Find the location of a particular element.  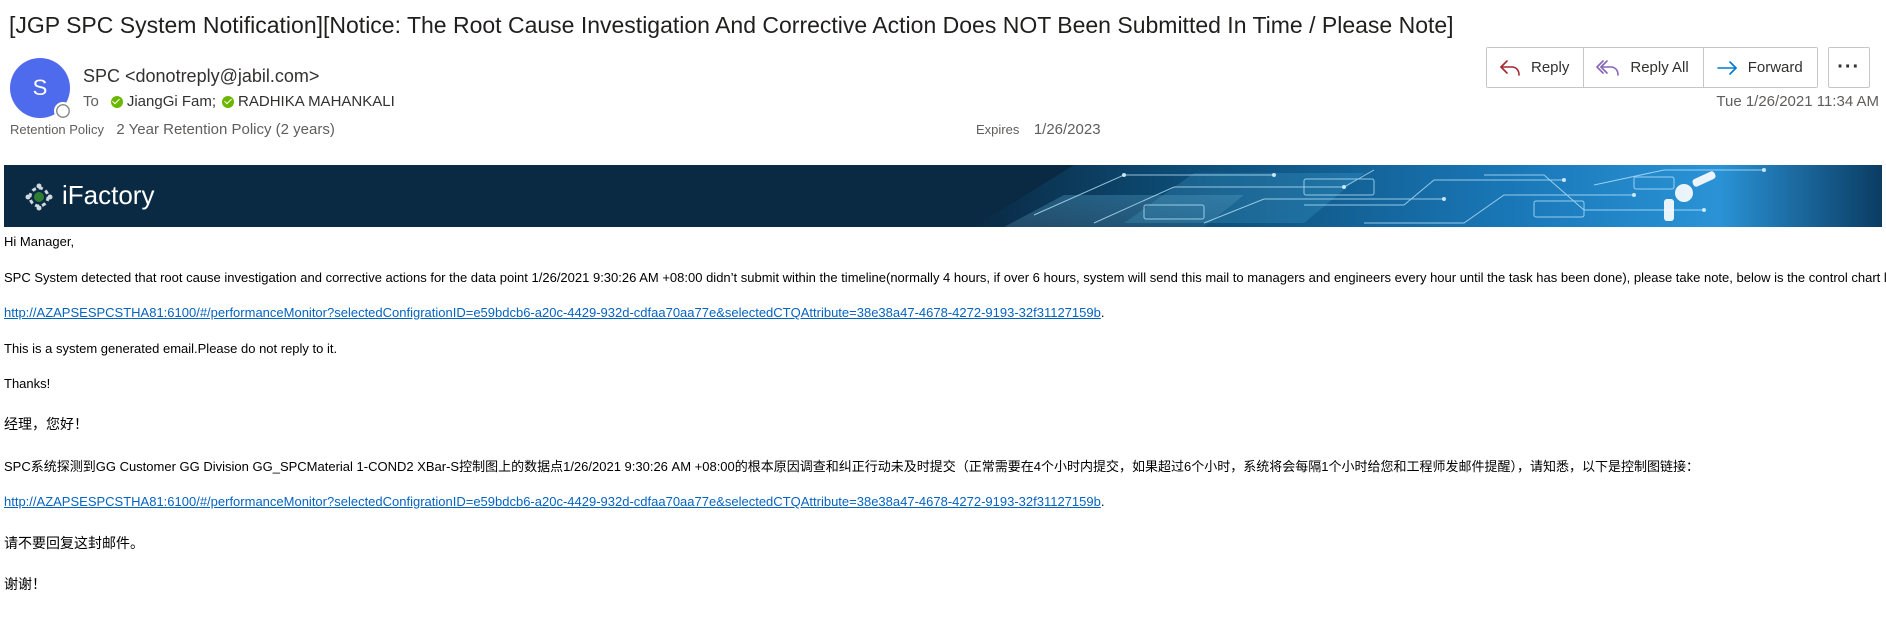

more-options-icon: ··· is located at coordinates (1849, 67).